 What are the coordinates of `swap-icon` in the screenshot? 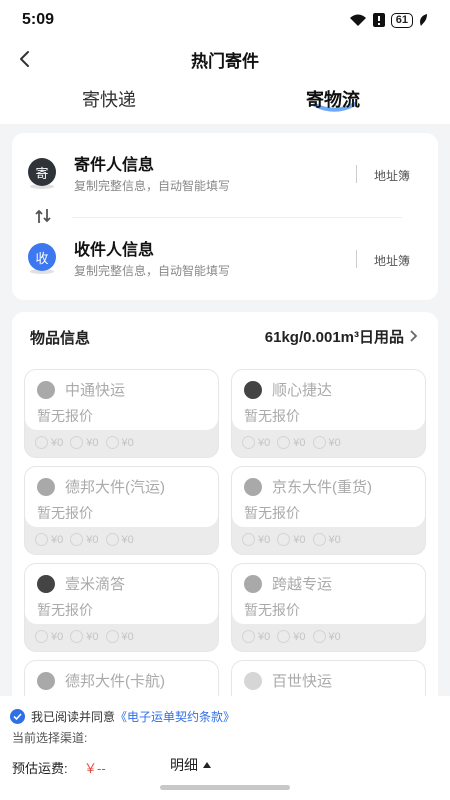 It's located at (43, 216).